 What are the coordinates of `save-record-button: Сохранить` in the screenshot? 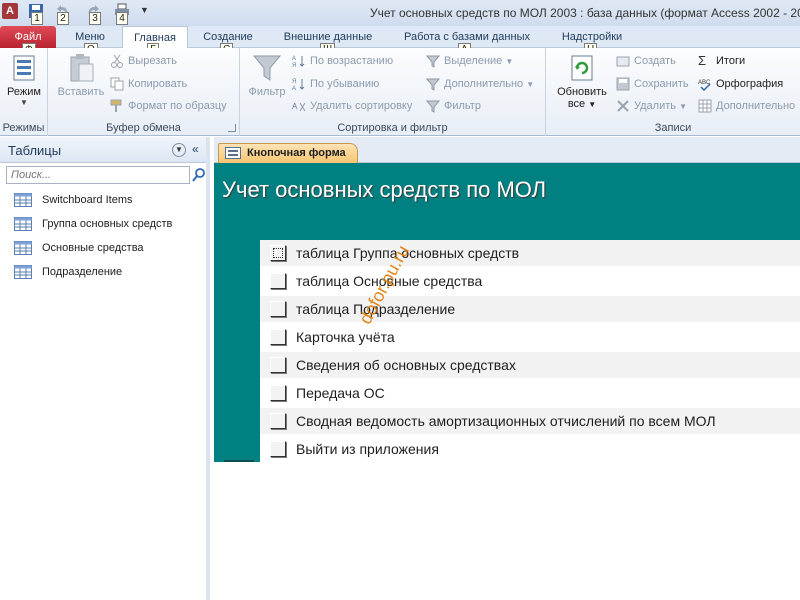 It's located at (652, 84).